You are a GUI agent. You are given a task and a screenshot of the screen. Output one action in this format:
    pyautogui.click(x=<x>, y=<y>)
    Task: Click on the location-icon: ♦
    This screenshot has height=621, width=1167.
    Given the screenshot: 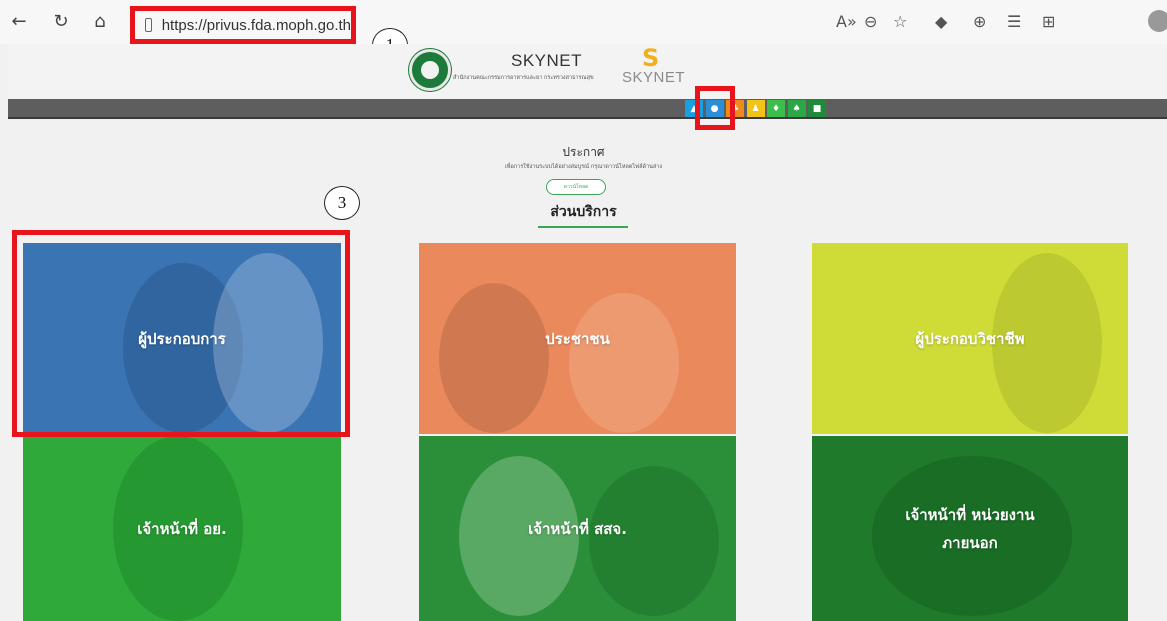 What is the action you would take?
    pyautogui.click(x=776, y=108)
    